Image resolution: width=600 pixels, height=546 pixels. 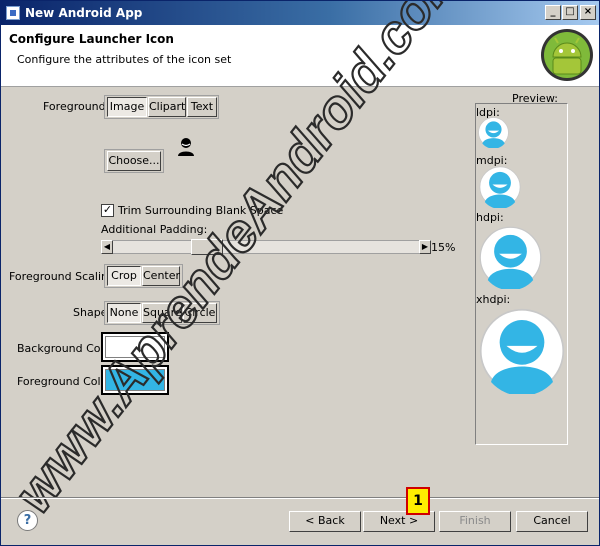 What do you see at coordinates (90, 312) in the screenshot?
I see `shape-label: Shape` at bounding box center [90, 312].